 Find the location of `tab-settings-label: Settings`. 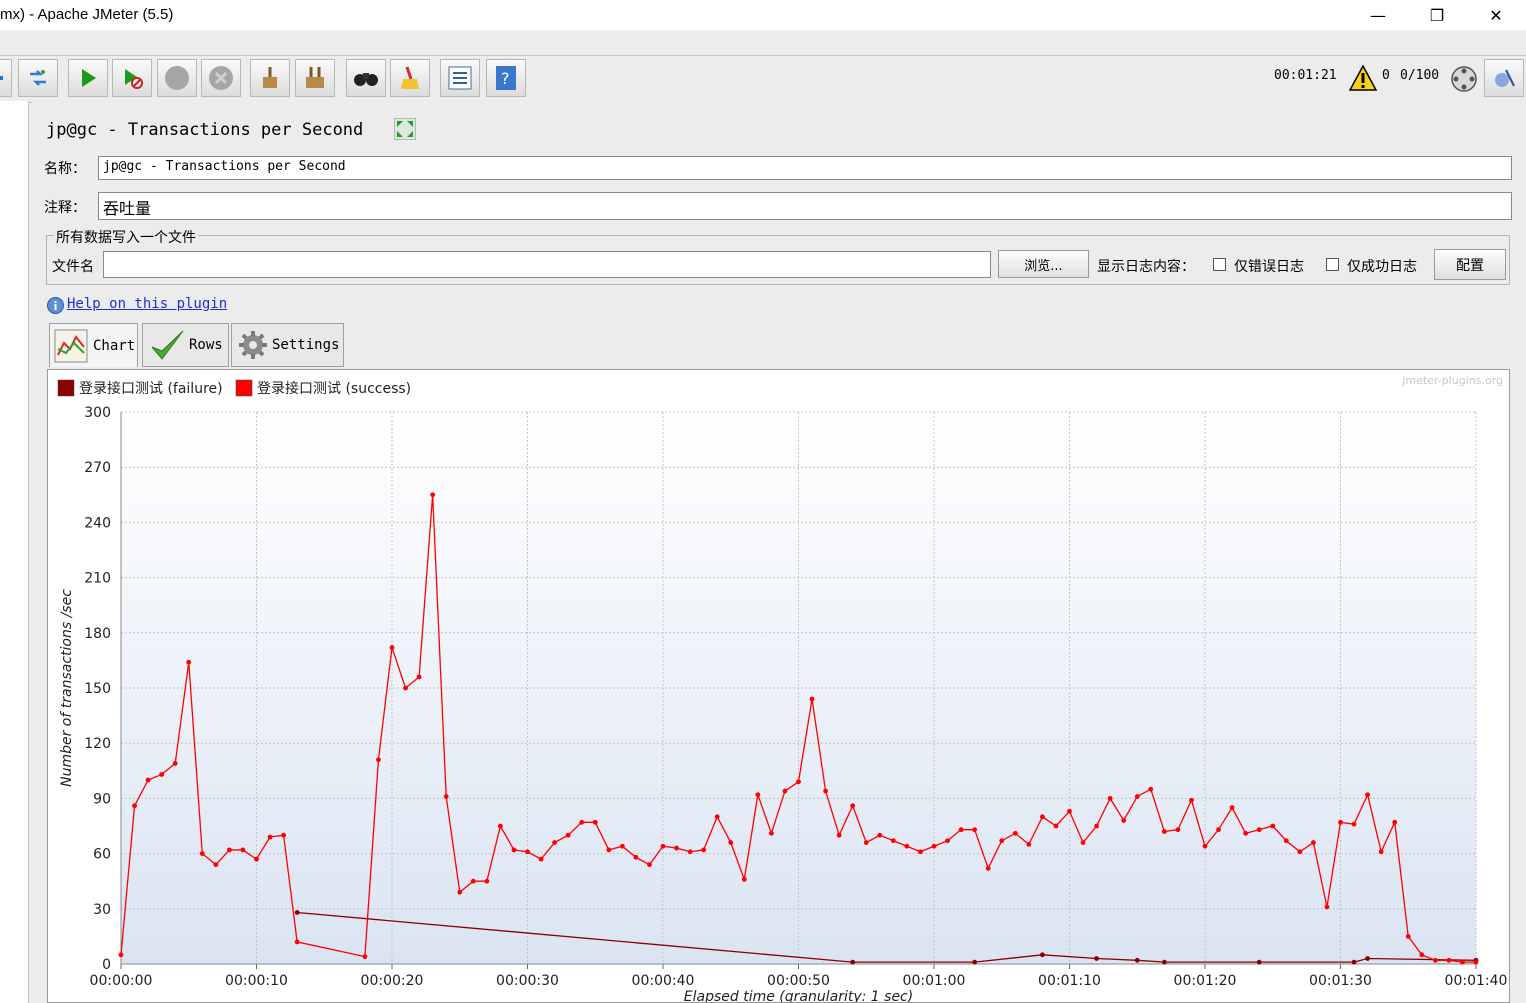

tab-settings-label: Settings is located at coordinates (306, 345).